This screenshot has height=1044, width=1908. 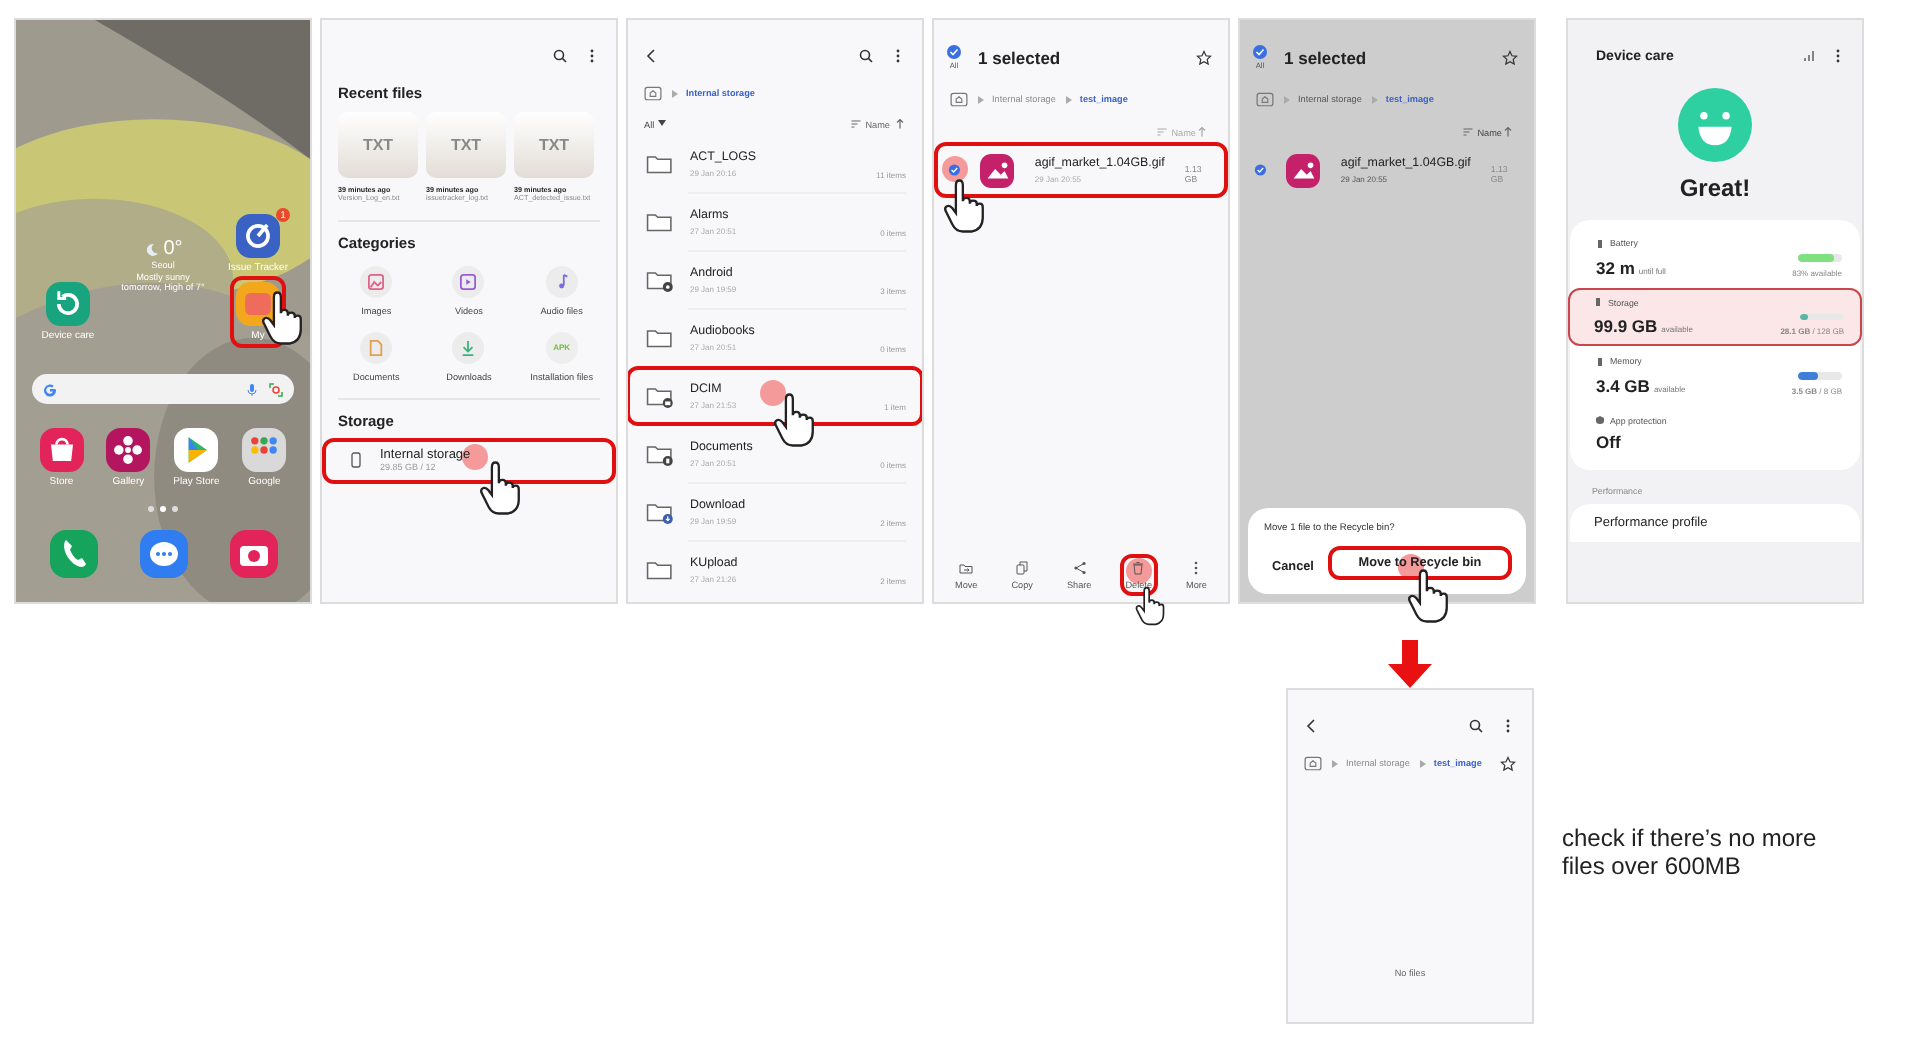 What do you see at coordinates (173, 249) in the screenshot?
I see `temperature: 0°` at bounding box center [173, 249].